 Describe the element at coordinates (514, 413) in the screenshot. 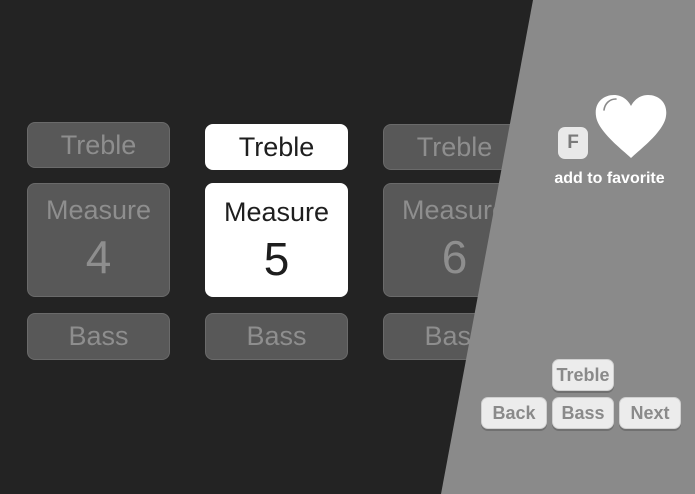

I see `back-button: Back` at that location.